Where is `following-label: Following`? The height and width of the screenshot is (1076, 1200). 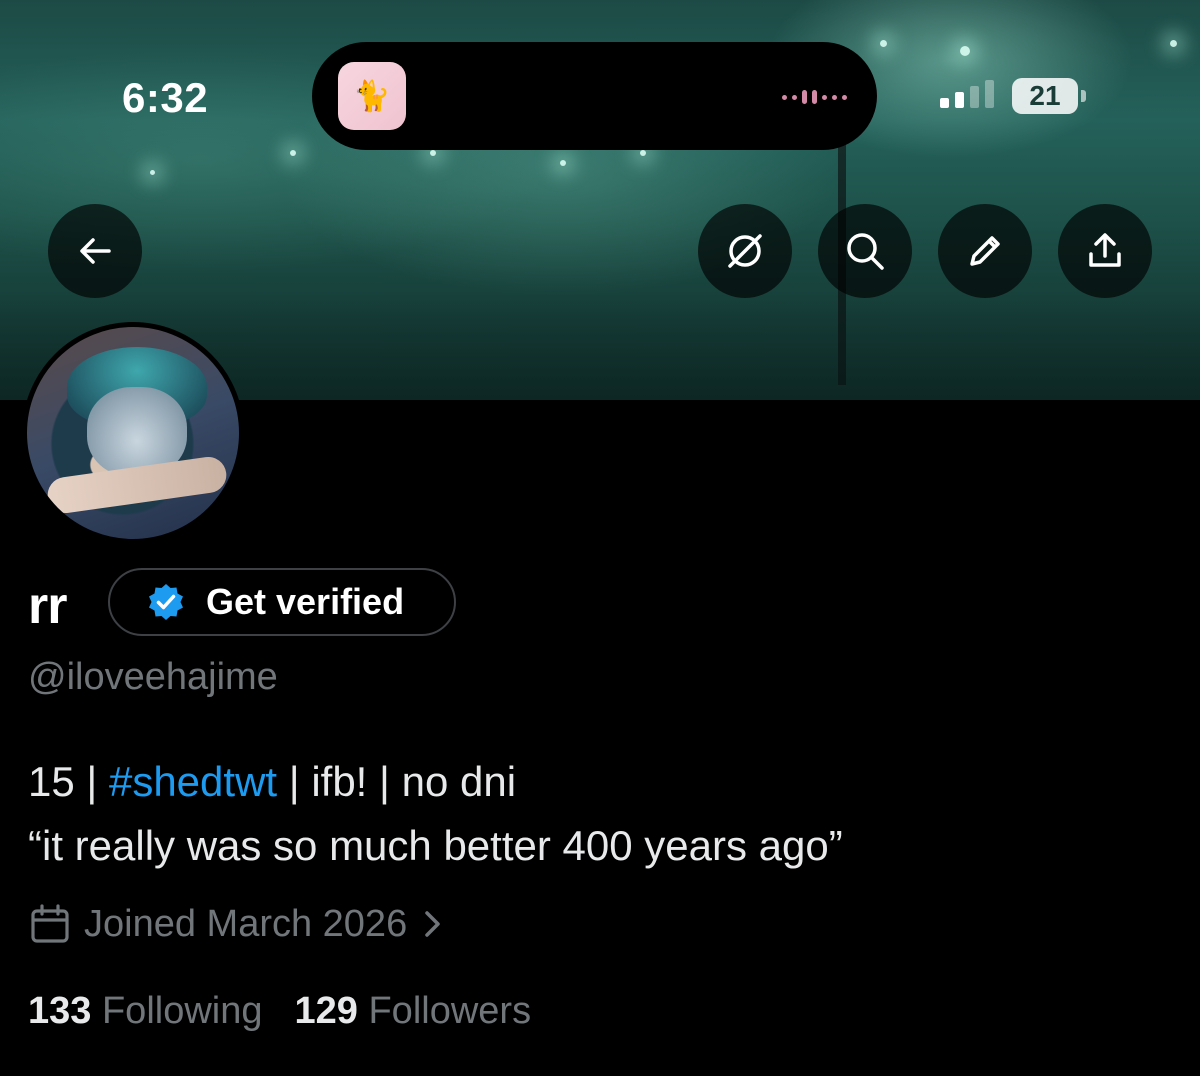 following-label: Following is located at coordinates (182, 1011).